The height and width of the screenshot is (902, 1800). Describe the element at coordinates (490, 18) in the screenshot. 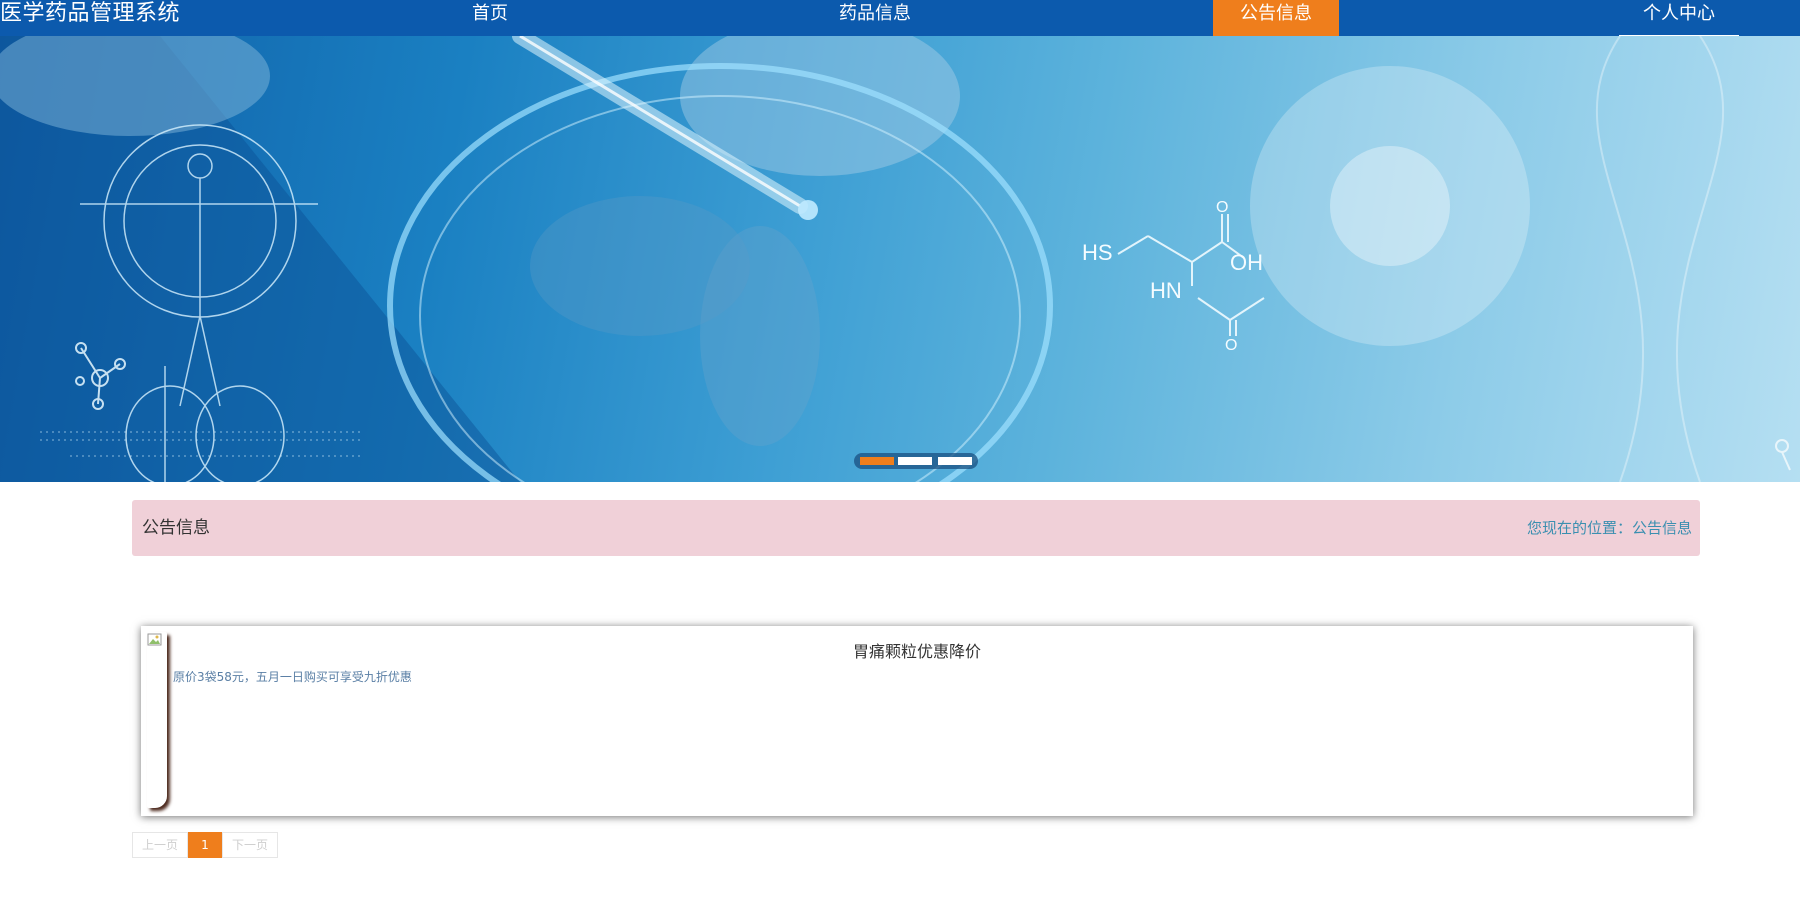

I see `nav-home: 首页` at that location.